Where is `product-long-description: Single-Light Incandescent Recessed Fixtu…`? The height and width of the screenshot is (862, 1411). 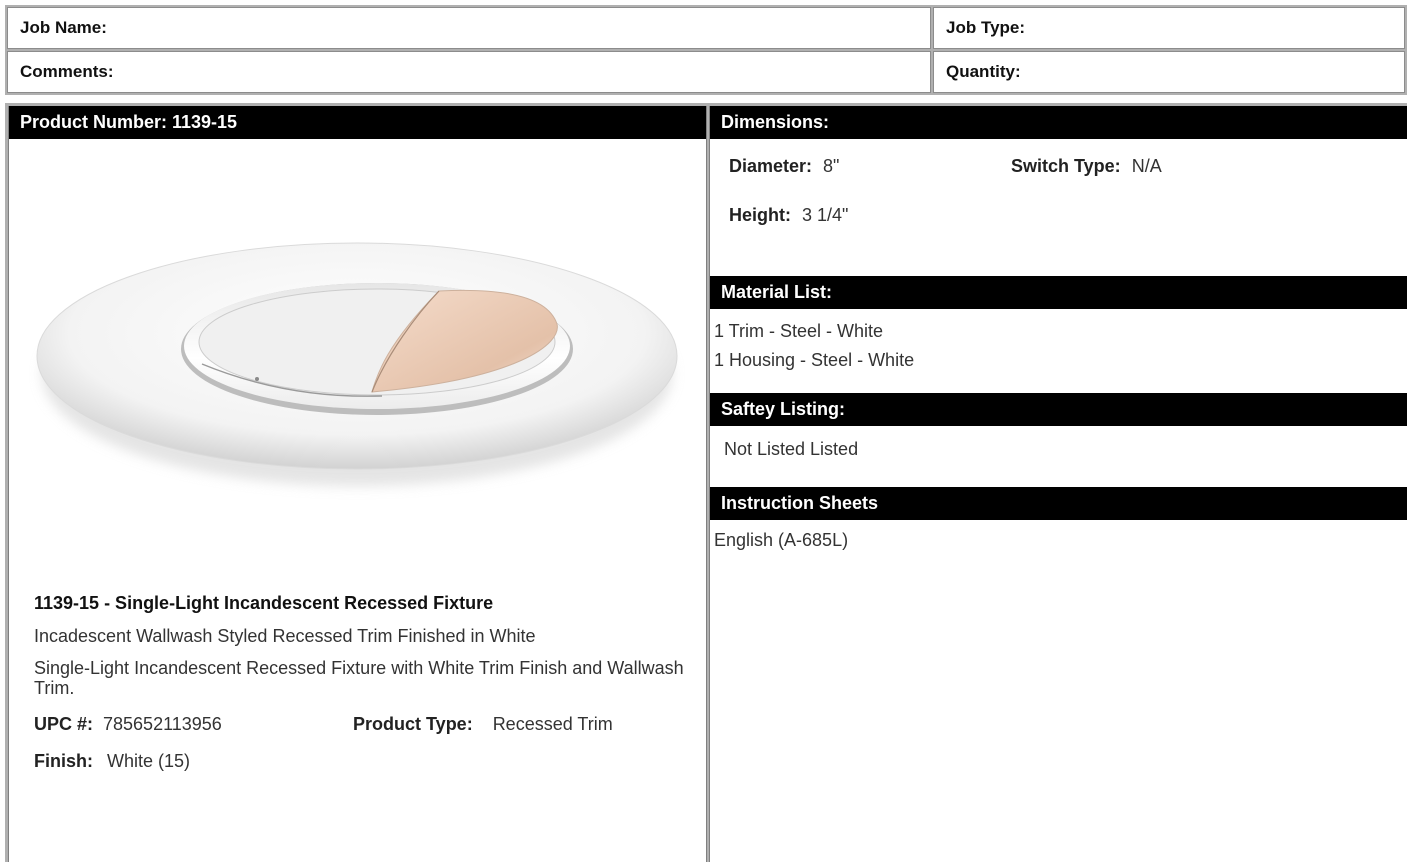 product-long-description: Single-Light Incandescent Recessed Fixtu… is located at coordinates (359, 678).